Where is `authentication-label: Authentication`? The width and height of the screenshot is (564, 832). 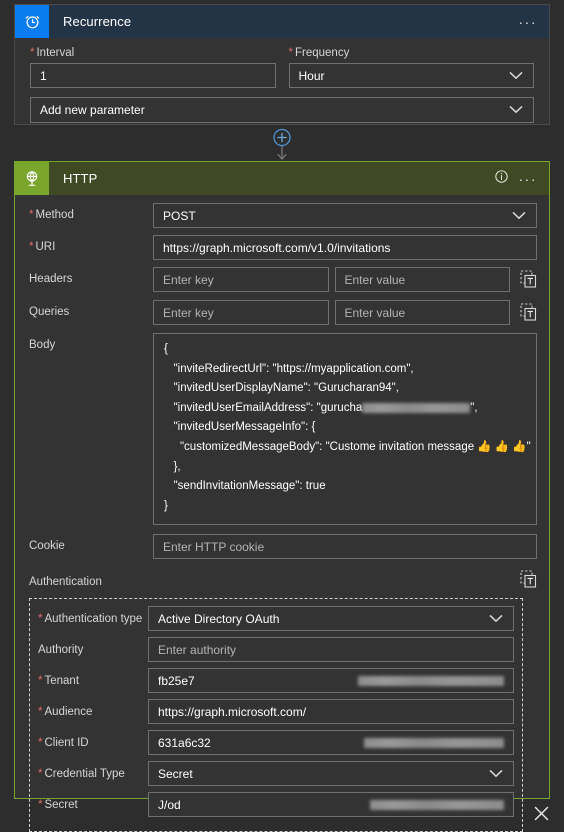
authentication-label: Authentication is located at coordinates (65, 581).